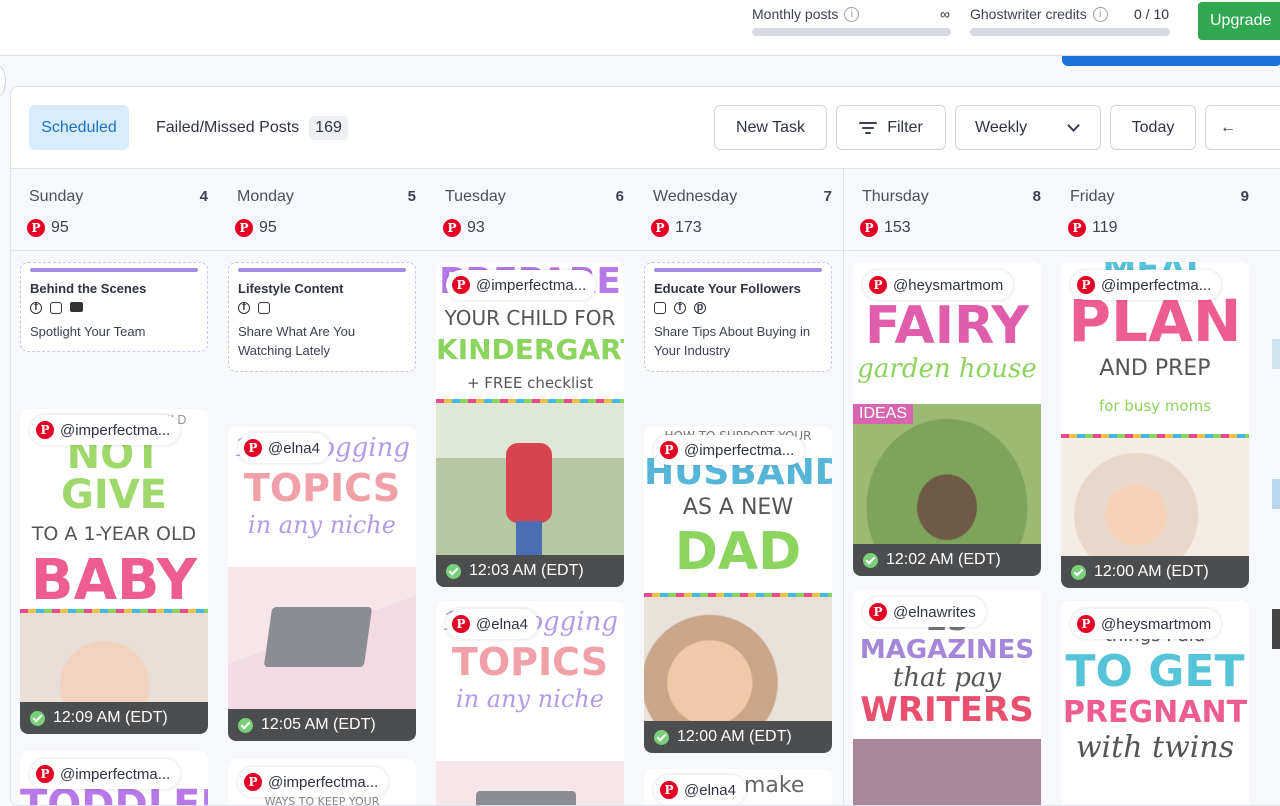  What do you see at coordinates (114, 580) in the screenshot?
I see `pin-text: BABY` at bounding box center [114, 580].